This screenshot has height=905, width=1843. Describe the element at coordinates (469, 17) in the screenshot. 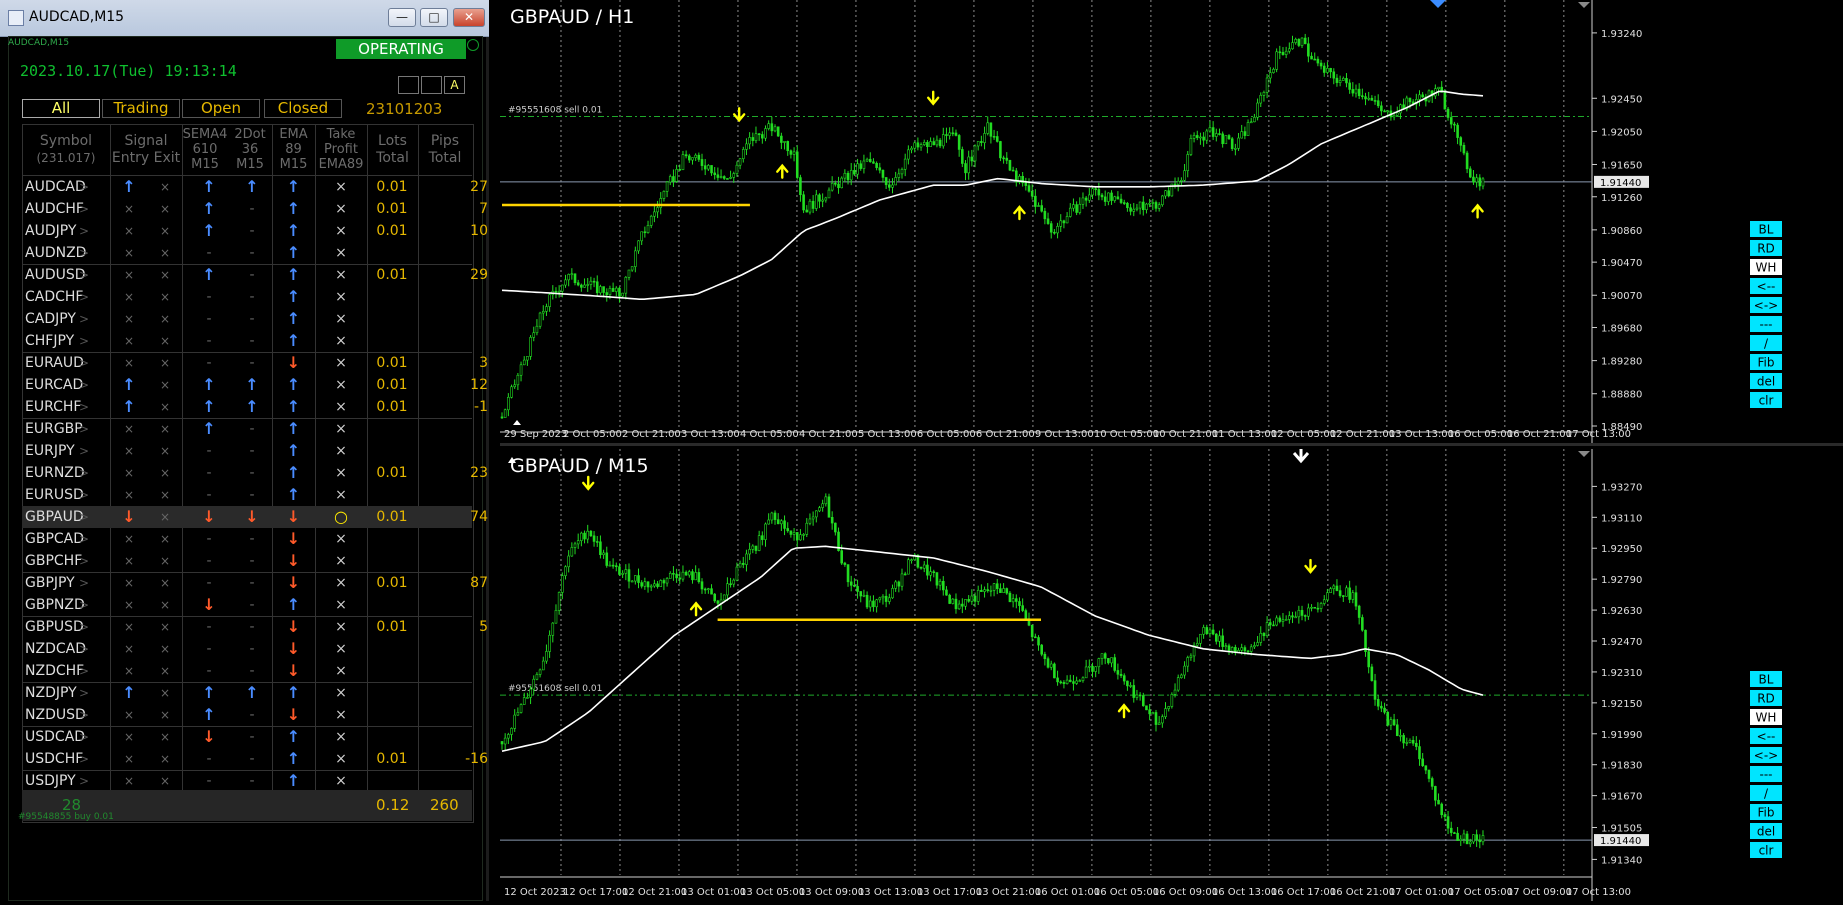

I see `close-button: ✕` at that location.